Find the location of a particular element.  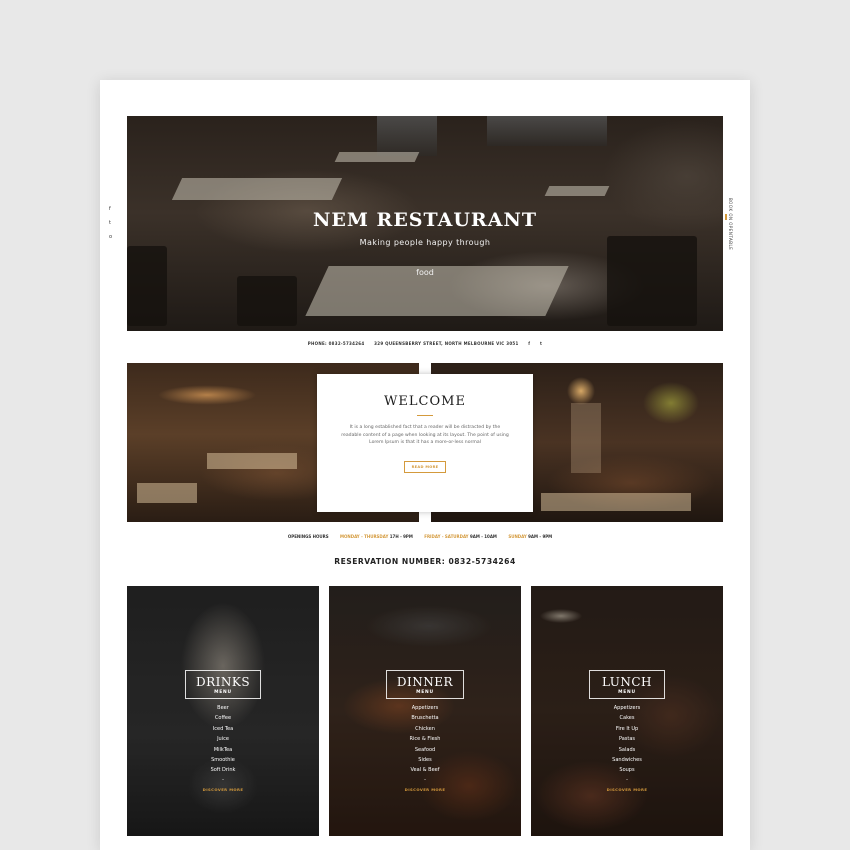

read-more-button: READ MORE is located at coordinates (425, 466).